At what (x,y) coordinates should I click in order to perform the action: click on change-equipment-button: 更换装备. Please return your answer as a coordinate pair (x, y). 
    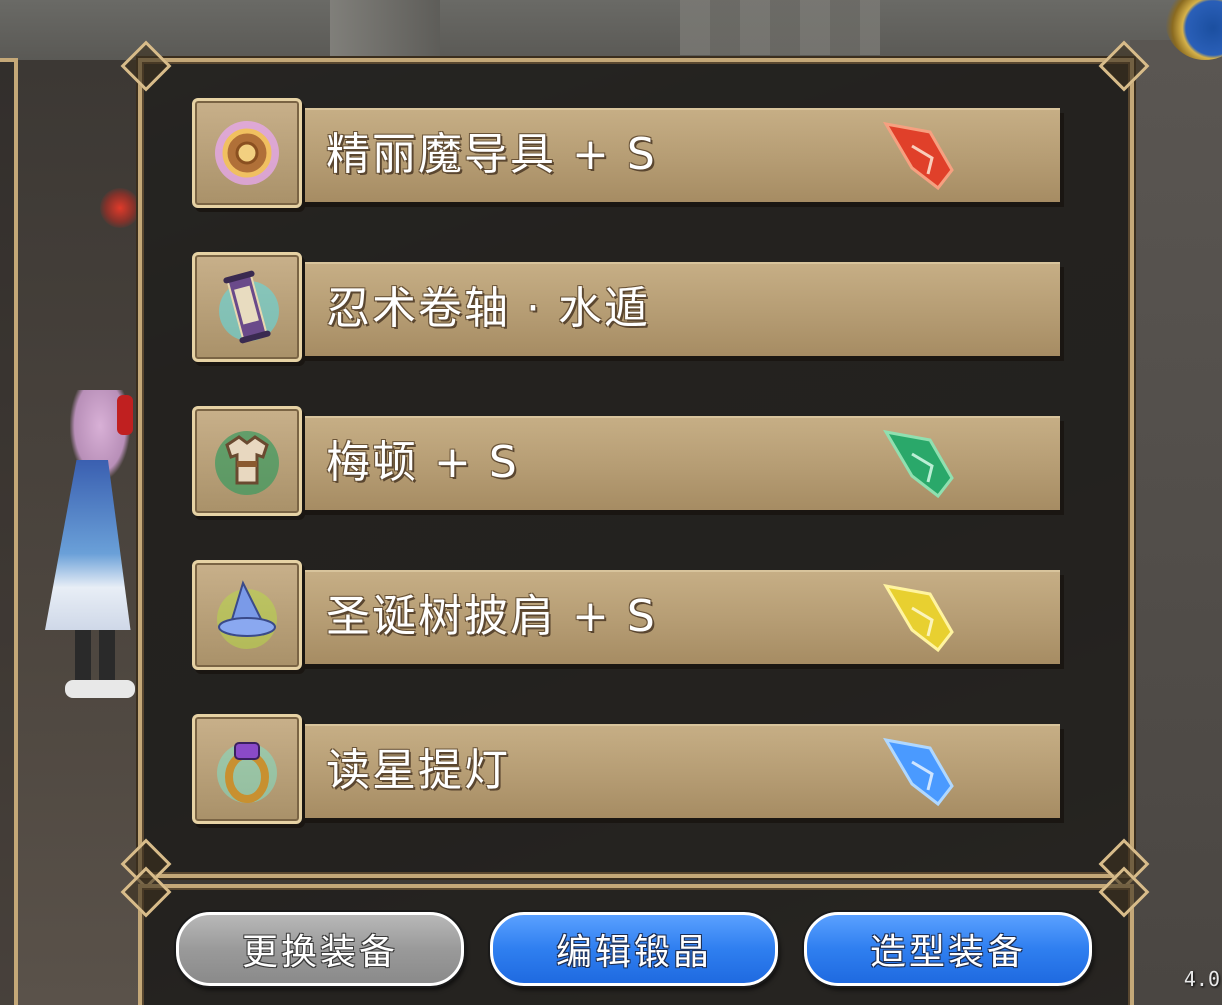
    Looking at the image, I should click on (320, 949).